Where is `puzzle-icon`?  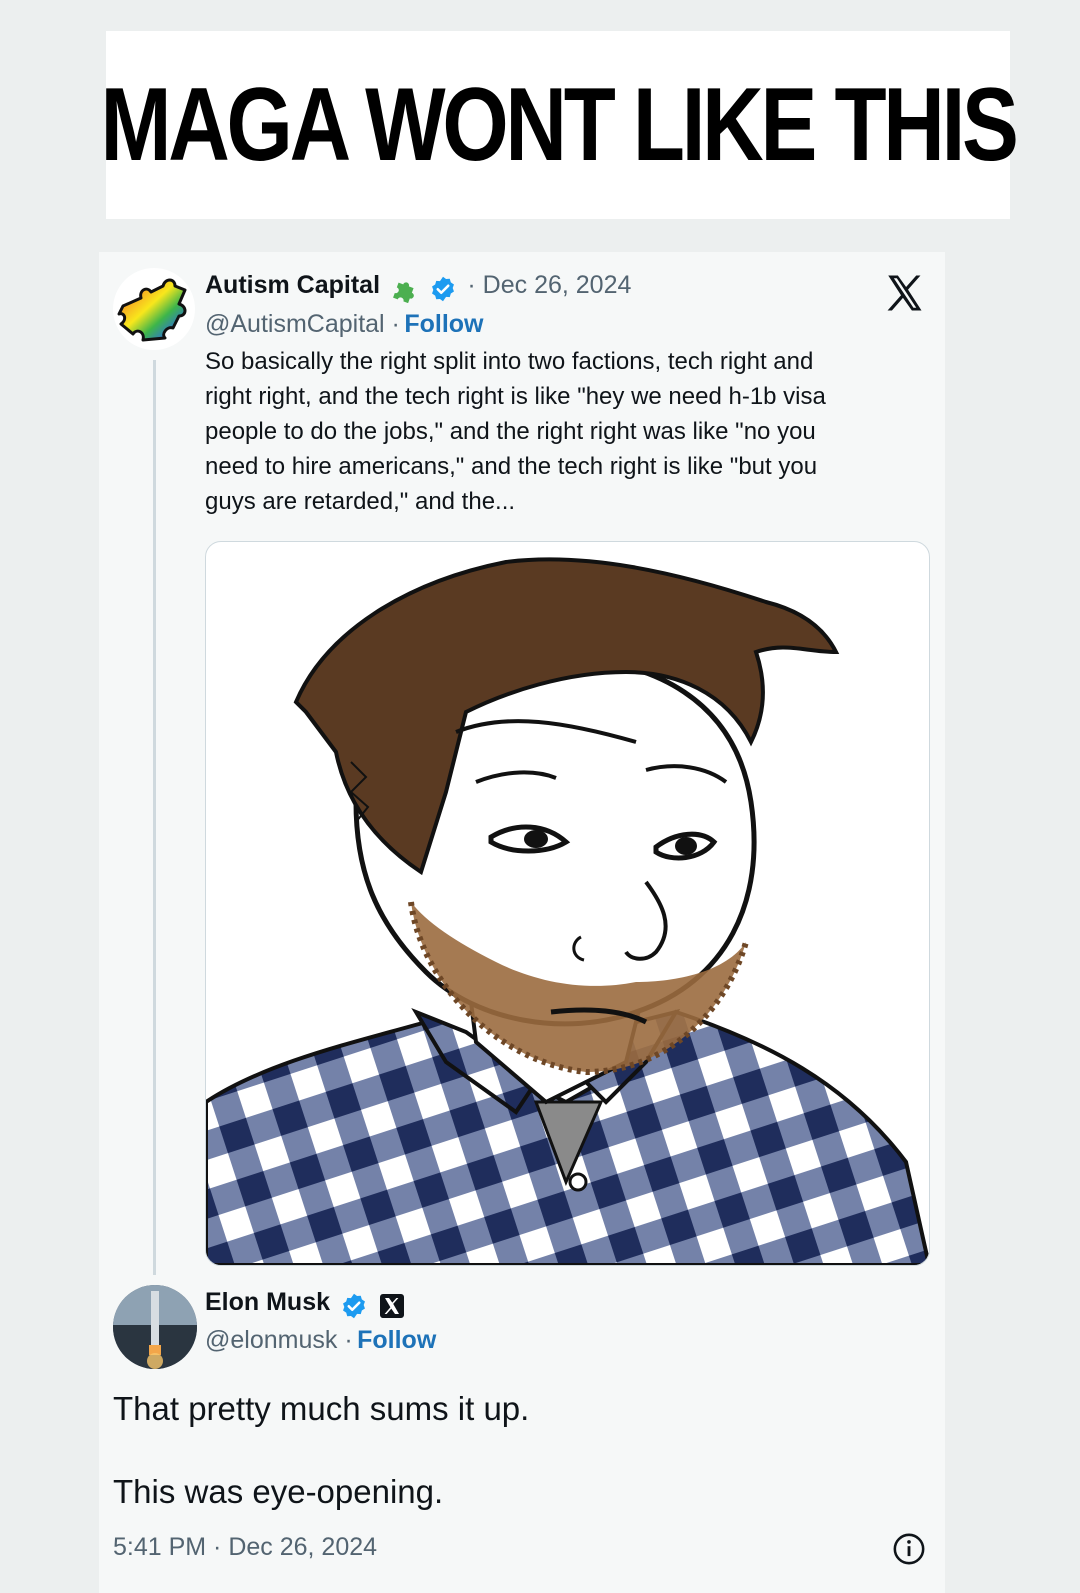
puzzle-icon is located at coordinates (404, 292).